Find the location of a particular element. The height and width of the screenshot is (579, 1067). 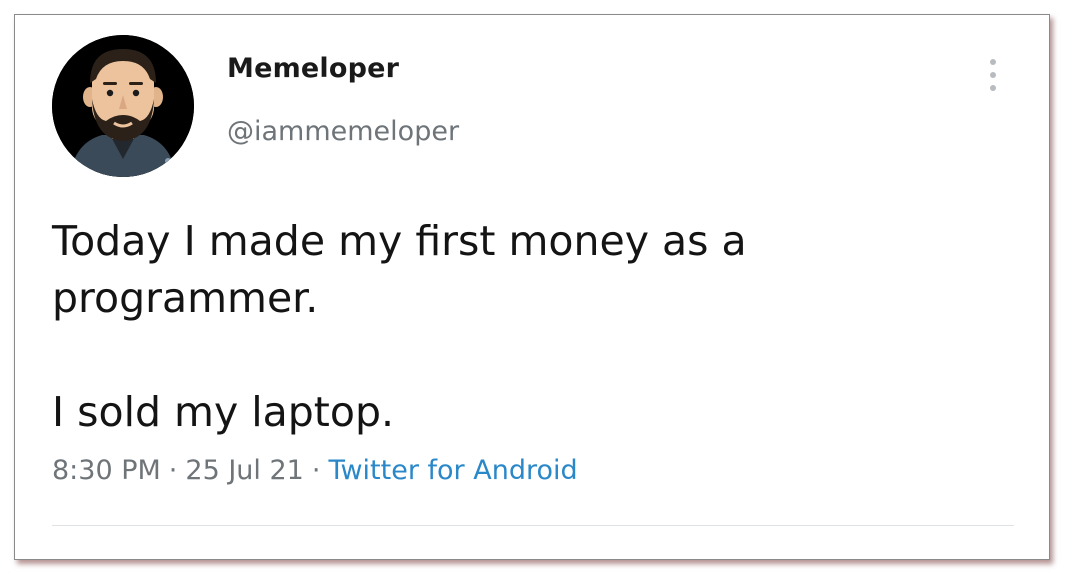

tweet-text-line: programmer. is located at coordinates (185, 298).